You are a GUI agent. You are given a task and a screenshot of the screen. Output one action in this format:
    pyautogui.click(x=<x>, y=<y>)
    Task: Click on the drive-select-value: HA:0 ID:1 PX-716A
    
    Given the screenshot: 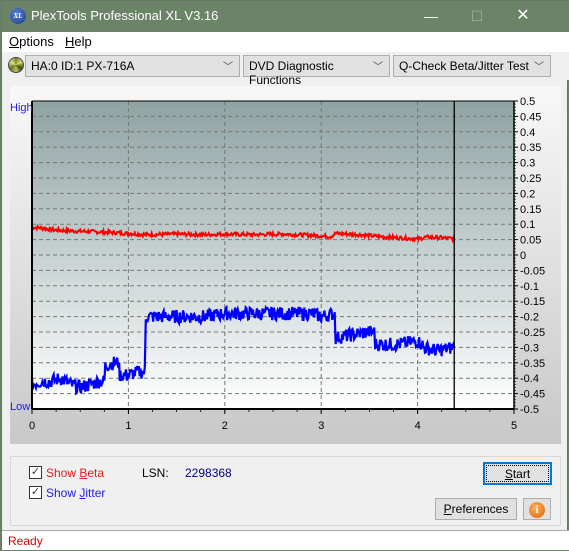 What is the action you would take?
    pyautogui.click(x=83, y=66)
    